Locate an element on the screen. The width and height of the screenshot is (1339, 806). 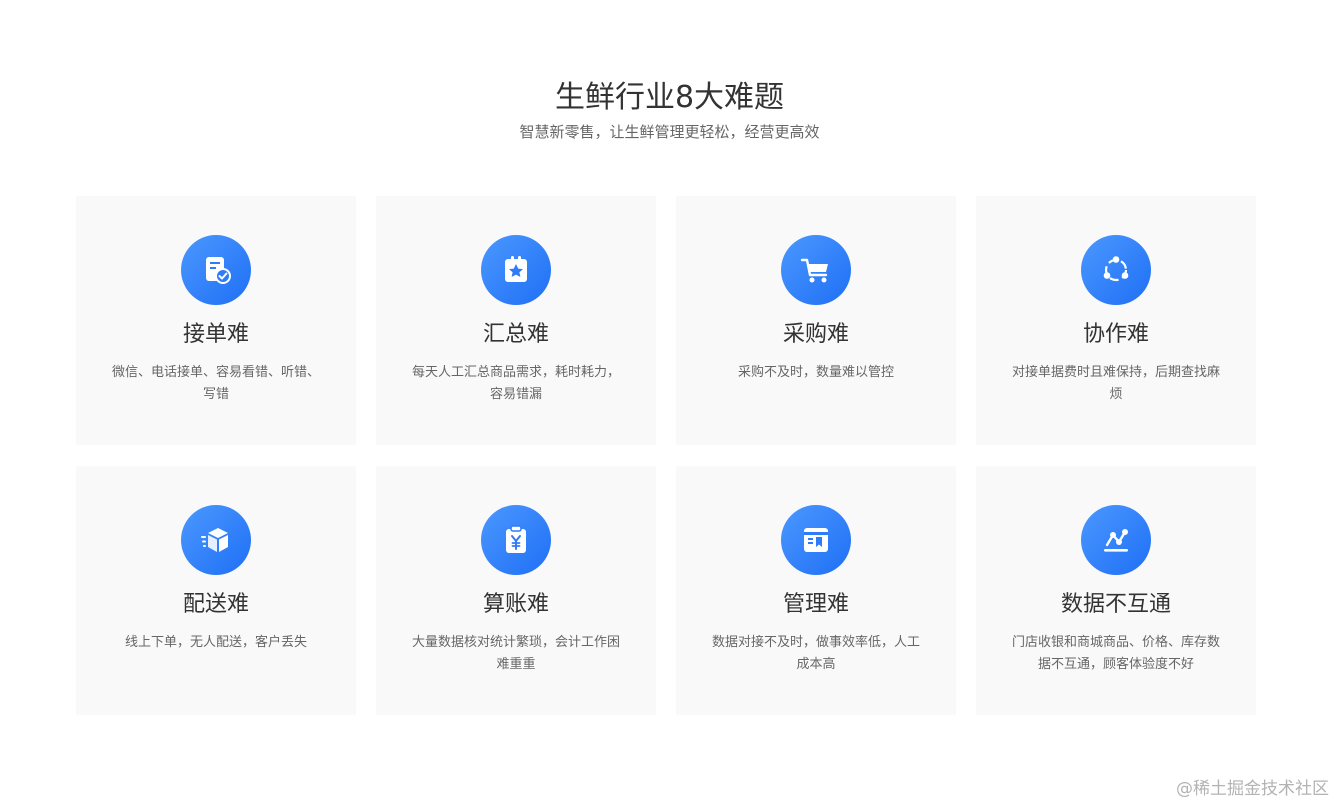
card-title: 汇总难 is located at coordinates (515, 334).